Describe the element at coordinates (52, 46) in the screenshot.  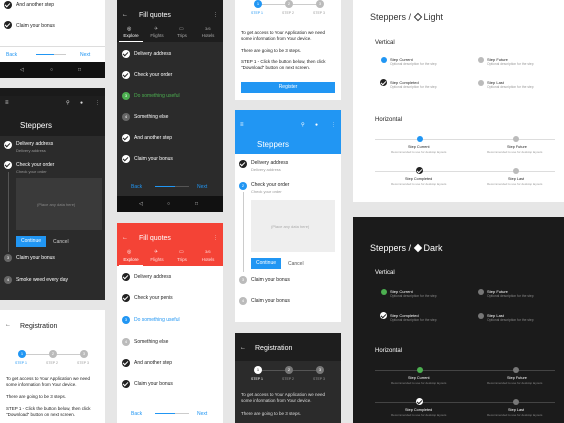
I see `divider` at that location.